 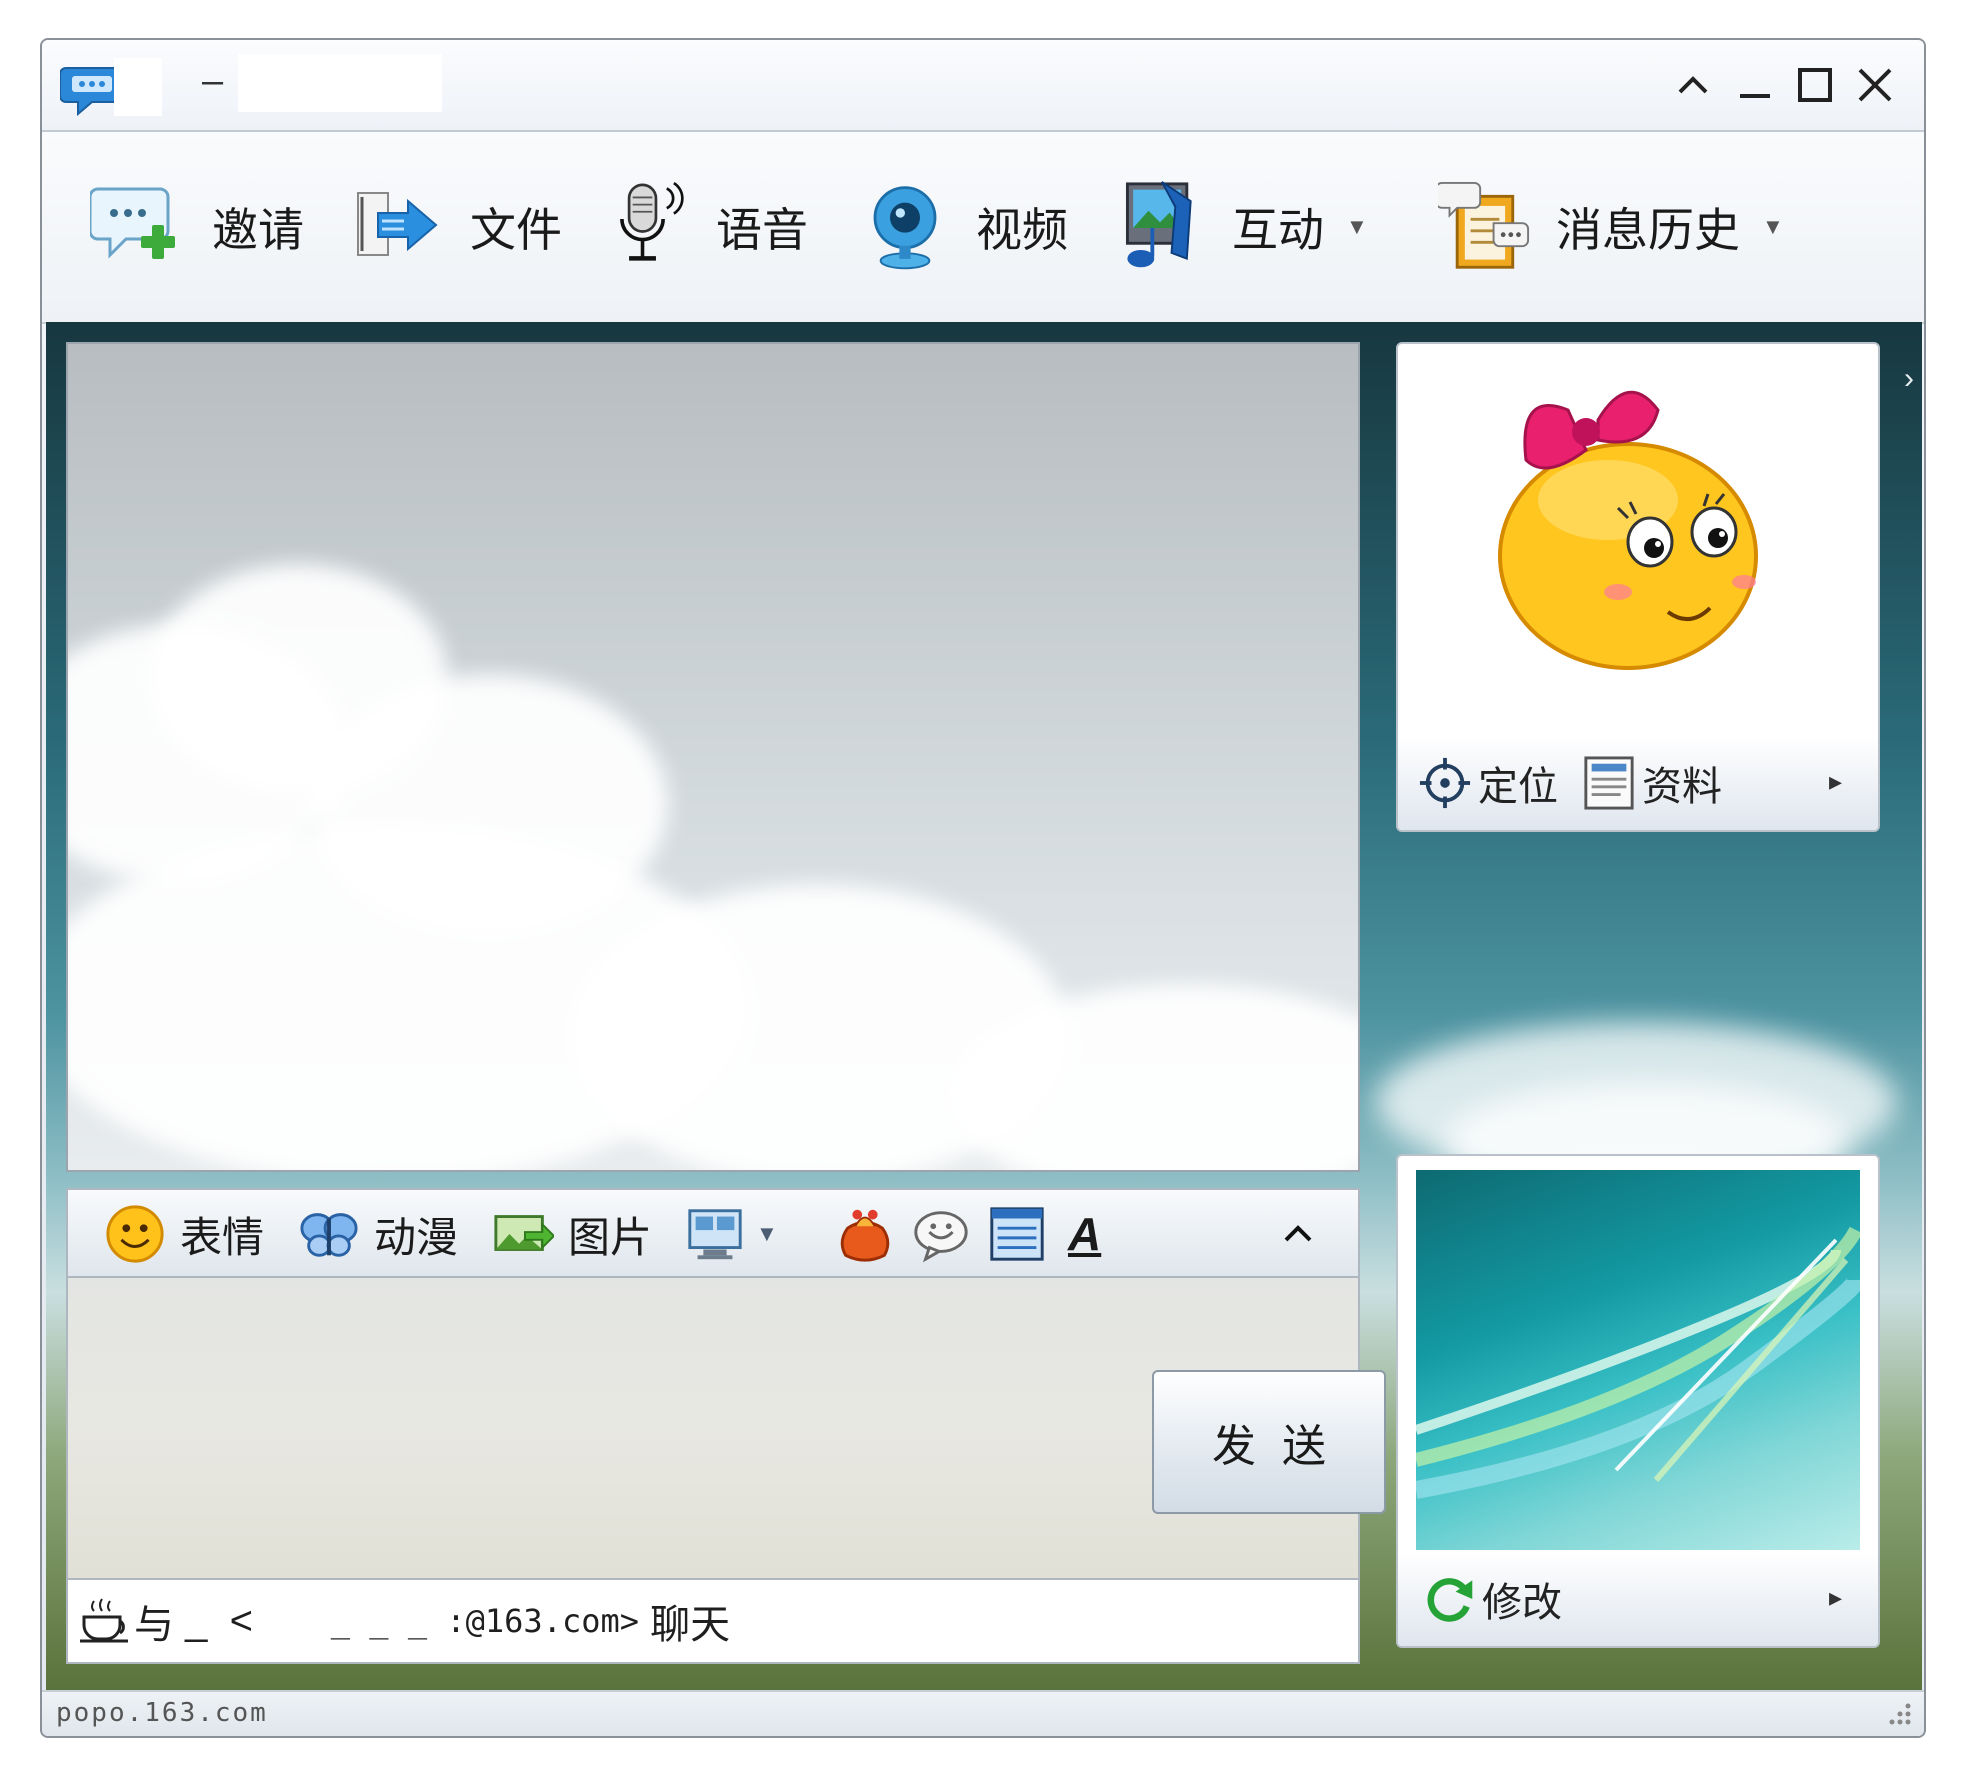 What do you see at coordinates (1875, 85) in the screenshot?
I see `close-button` at bounding box center [1875, 85].